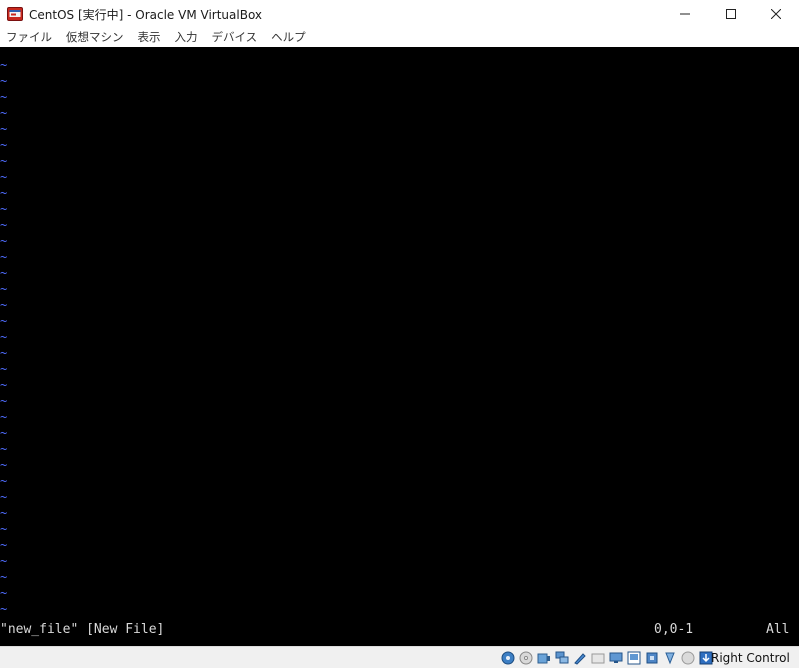 This screenshot has height=668, width=799. I want to click on vim-empty-lines: ~ ~ ~ ~ ~ ~ ~ ~ ~ ~ ~ ~ ~ ~ ~ ~ ~ ~ ~ ~ ~ ~ ~ ~ ~ ~ ~ ~ ~ ~ ~ ~ ~ ~ ~, so click(3, 337).